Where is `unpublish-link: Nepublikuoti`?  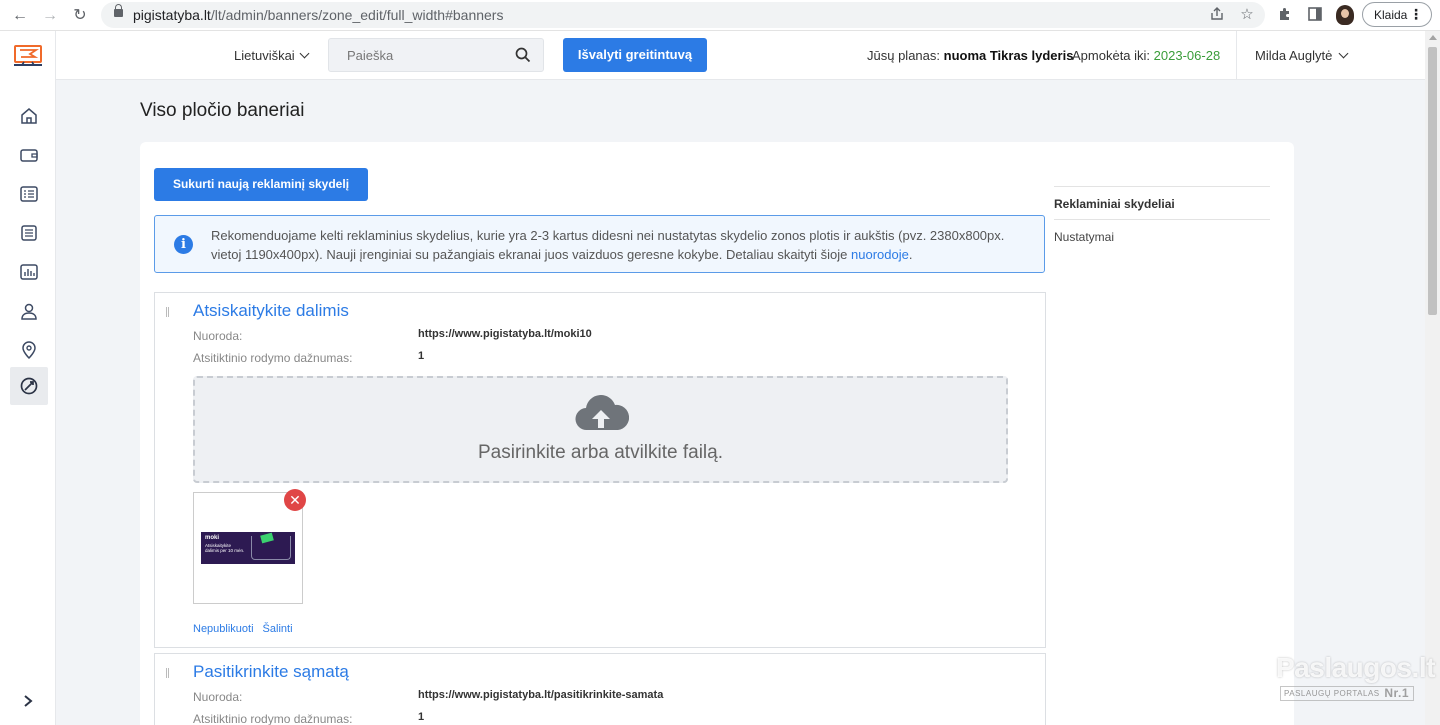
unpublish-link: Nepublikuoti is located at coordinates (223, 629).